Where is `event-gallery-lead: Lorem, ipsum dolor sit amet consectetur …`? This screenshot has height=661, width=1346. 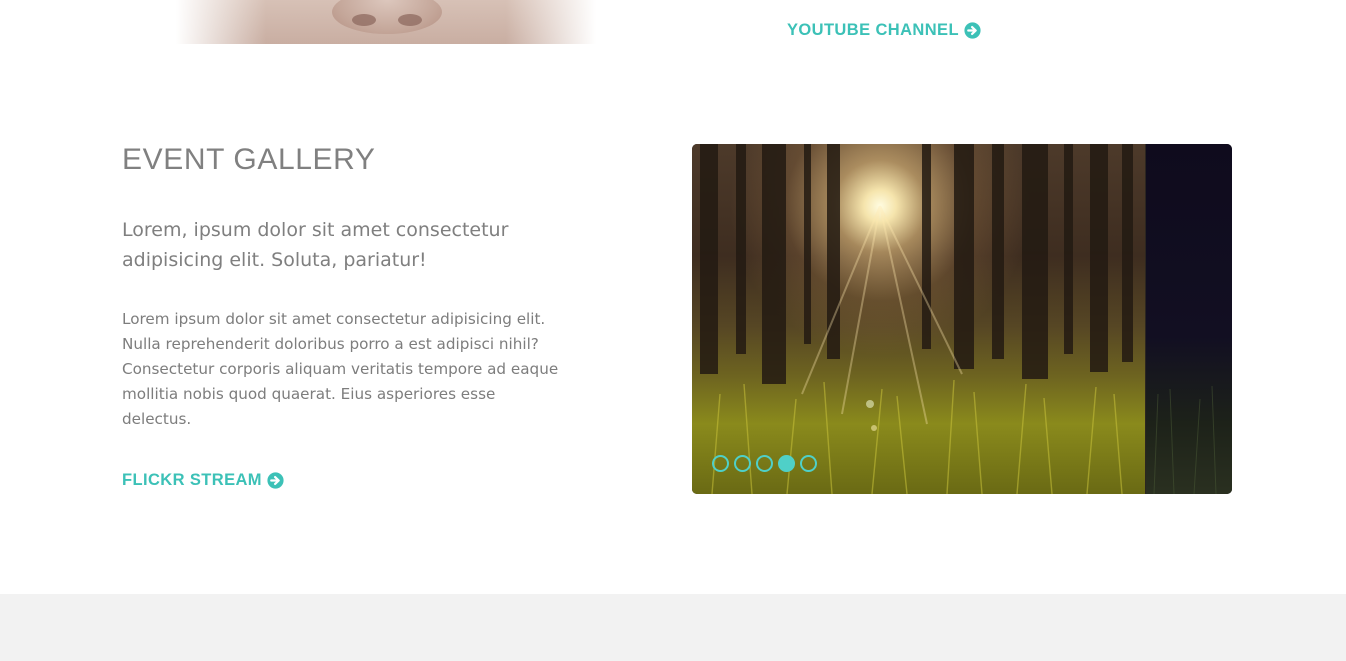 event-gallery-lead: Lorem, ipsum dolor sit amet consectetur … is located at coordinates (315, 245).